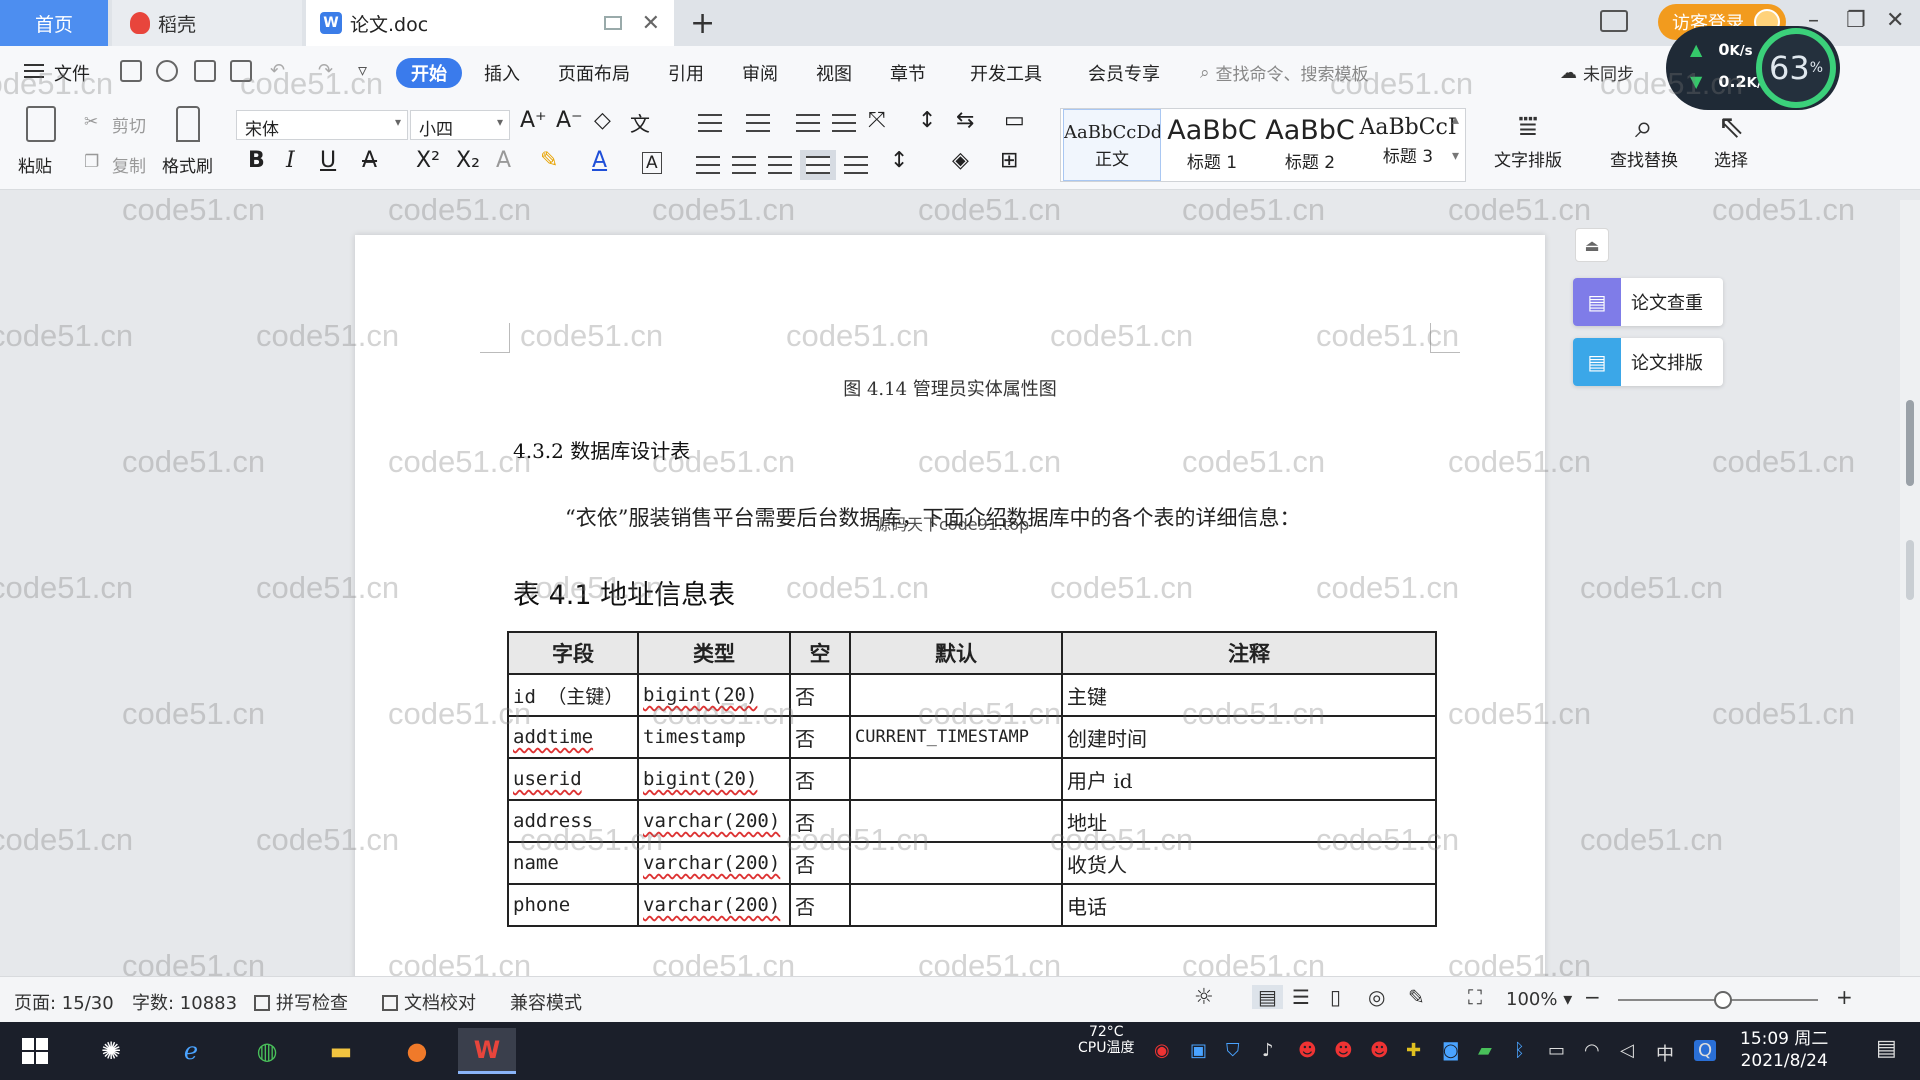 This screenshot has width=1920, height=1080. Describe the element at coordinates (1335, 997) in the screenshot. I see `reading-view-icon: ▯` at that location.